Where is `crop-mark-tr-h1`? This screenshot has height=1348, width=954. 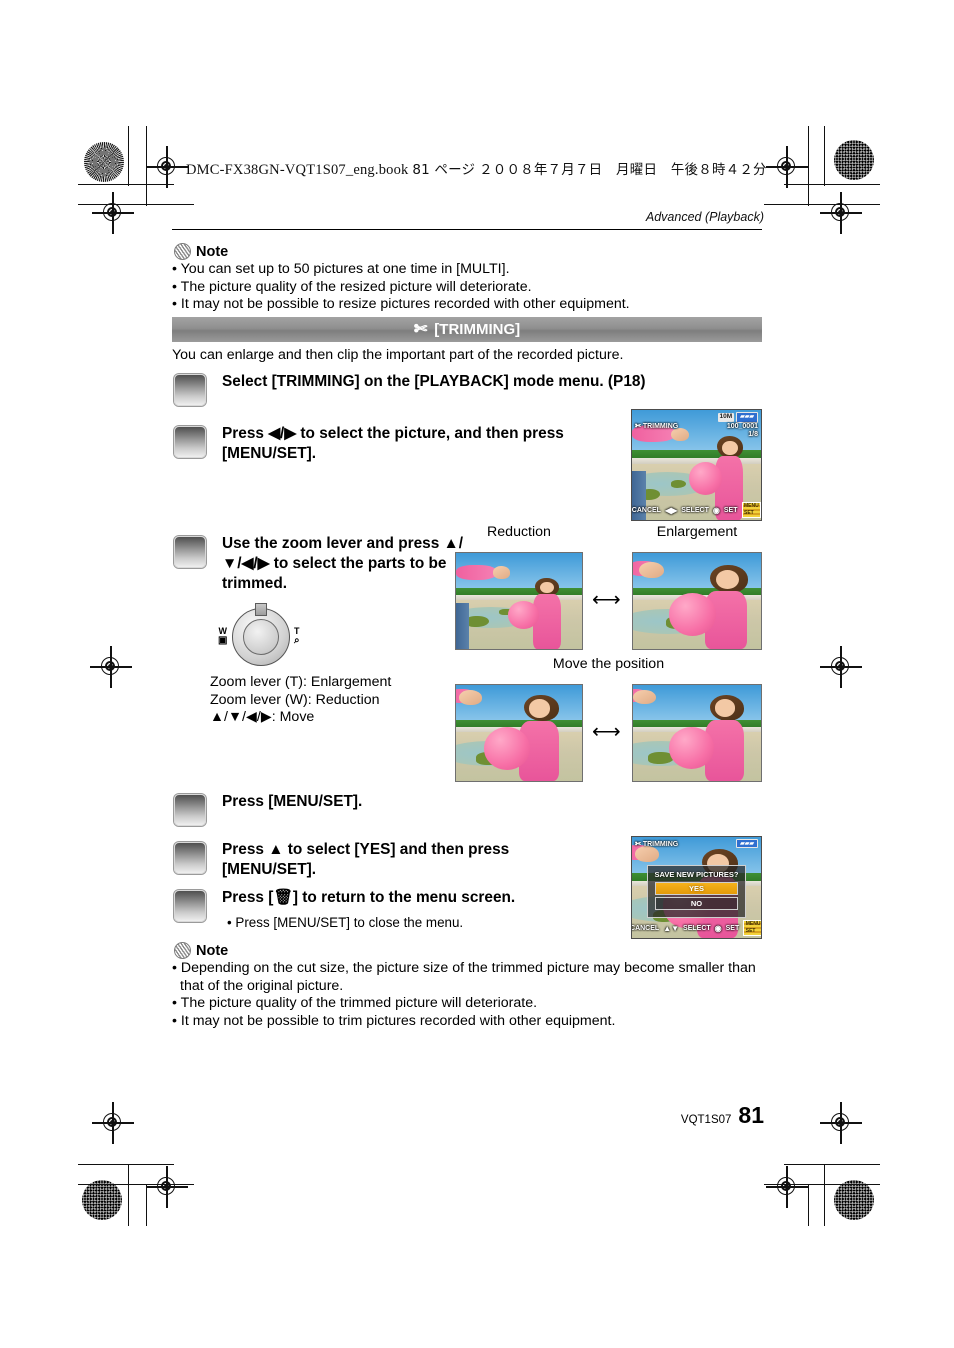
crop-mark-tr-h1 is located at coordinates (832, 185).